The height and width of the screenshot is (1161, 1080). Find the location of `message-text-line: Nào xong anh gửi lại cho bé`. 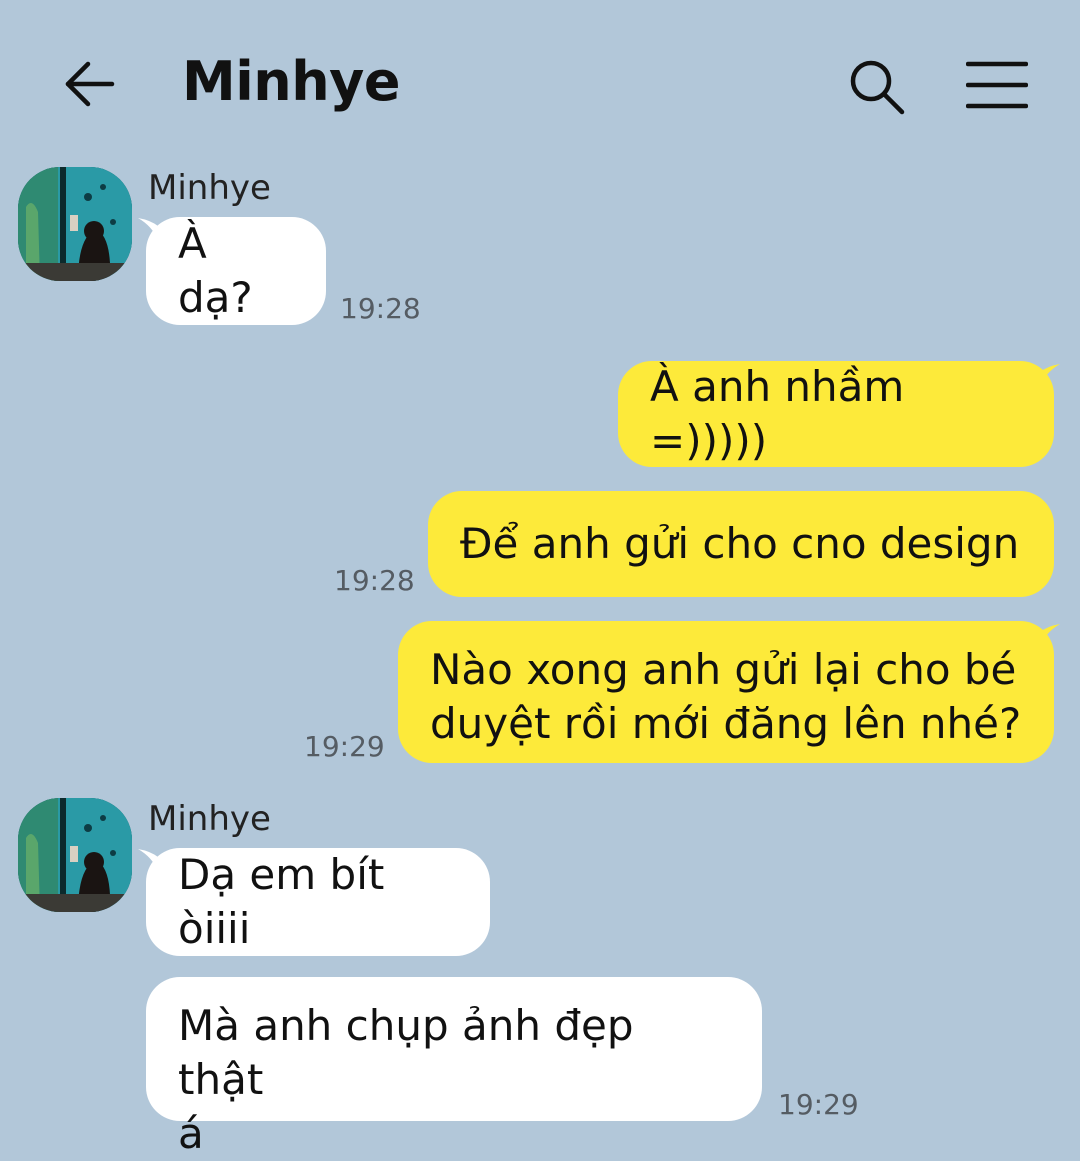

message-text-line: Nào xong anh gửi lại cho bé is located at coordinates (723, 669).